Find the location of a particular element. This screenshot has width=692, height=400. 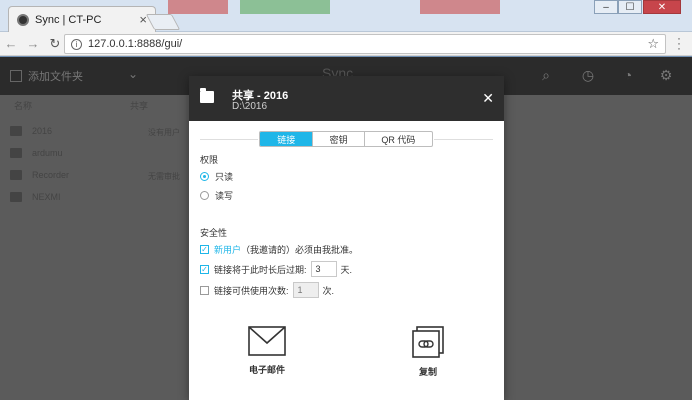

uses-checkbox-row: 链接可供使用次数: 1 次. is located at coordinates (267, 290).